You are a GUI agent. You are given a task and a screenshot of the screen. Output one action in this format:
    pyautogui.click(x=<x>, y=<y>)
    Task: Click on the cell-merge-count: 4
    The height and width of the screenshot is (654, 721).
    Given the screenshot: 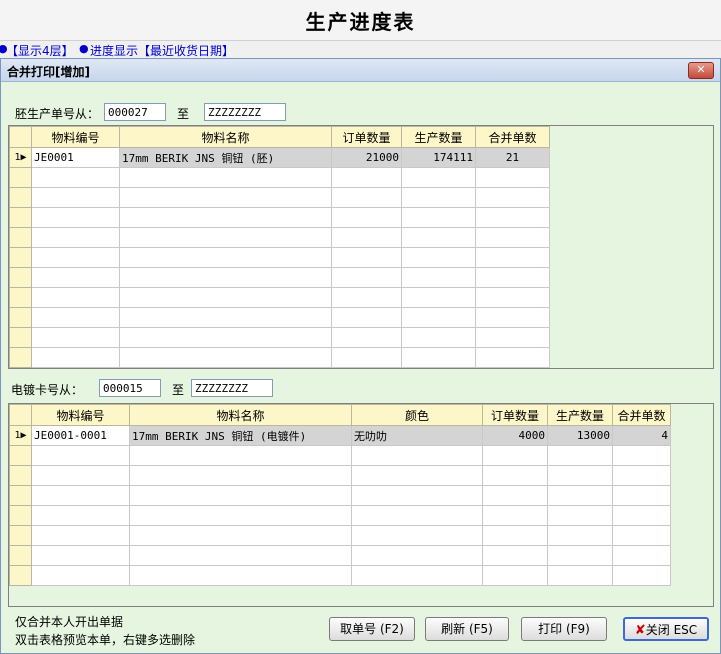 What is the action you would take?
    pyautogui.click(x=641, y=435)
    